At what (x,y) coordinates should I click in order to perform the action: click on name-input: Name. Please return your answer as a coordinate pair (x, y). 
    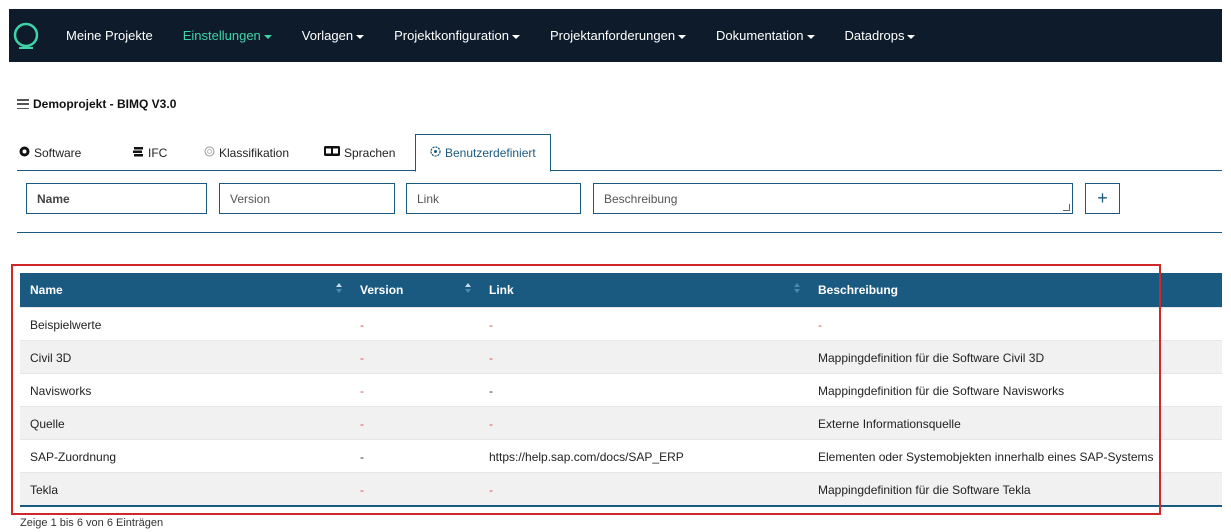
    Looking at the image, I should click on (116, 198).